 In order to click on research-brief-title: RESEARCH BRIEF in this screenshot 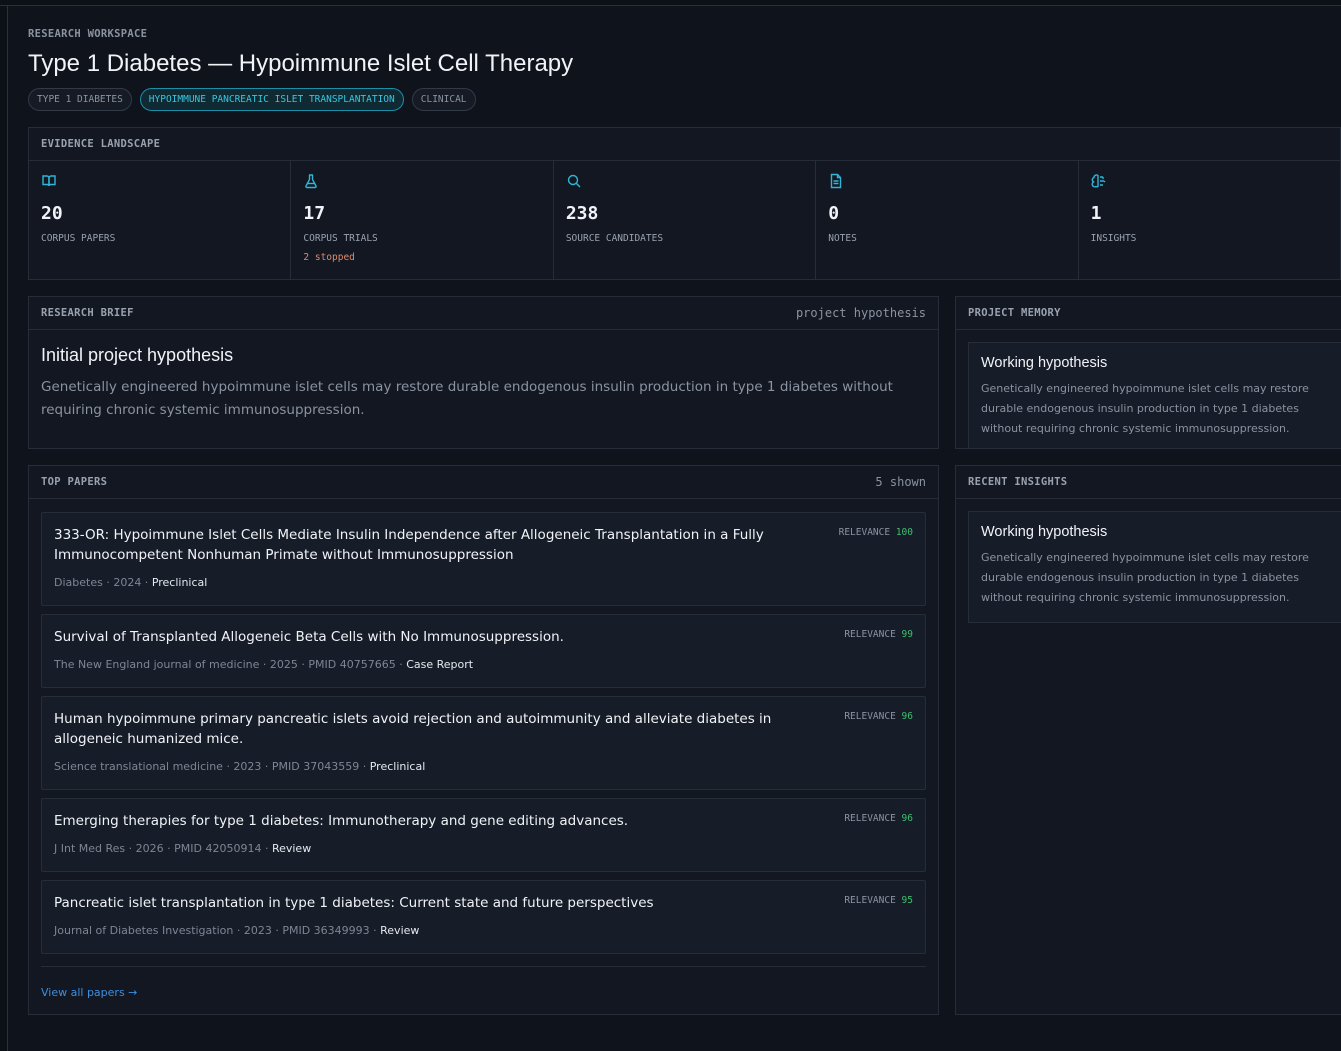, I will do `click(87, 313)`.